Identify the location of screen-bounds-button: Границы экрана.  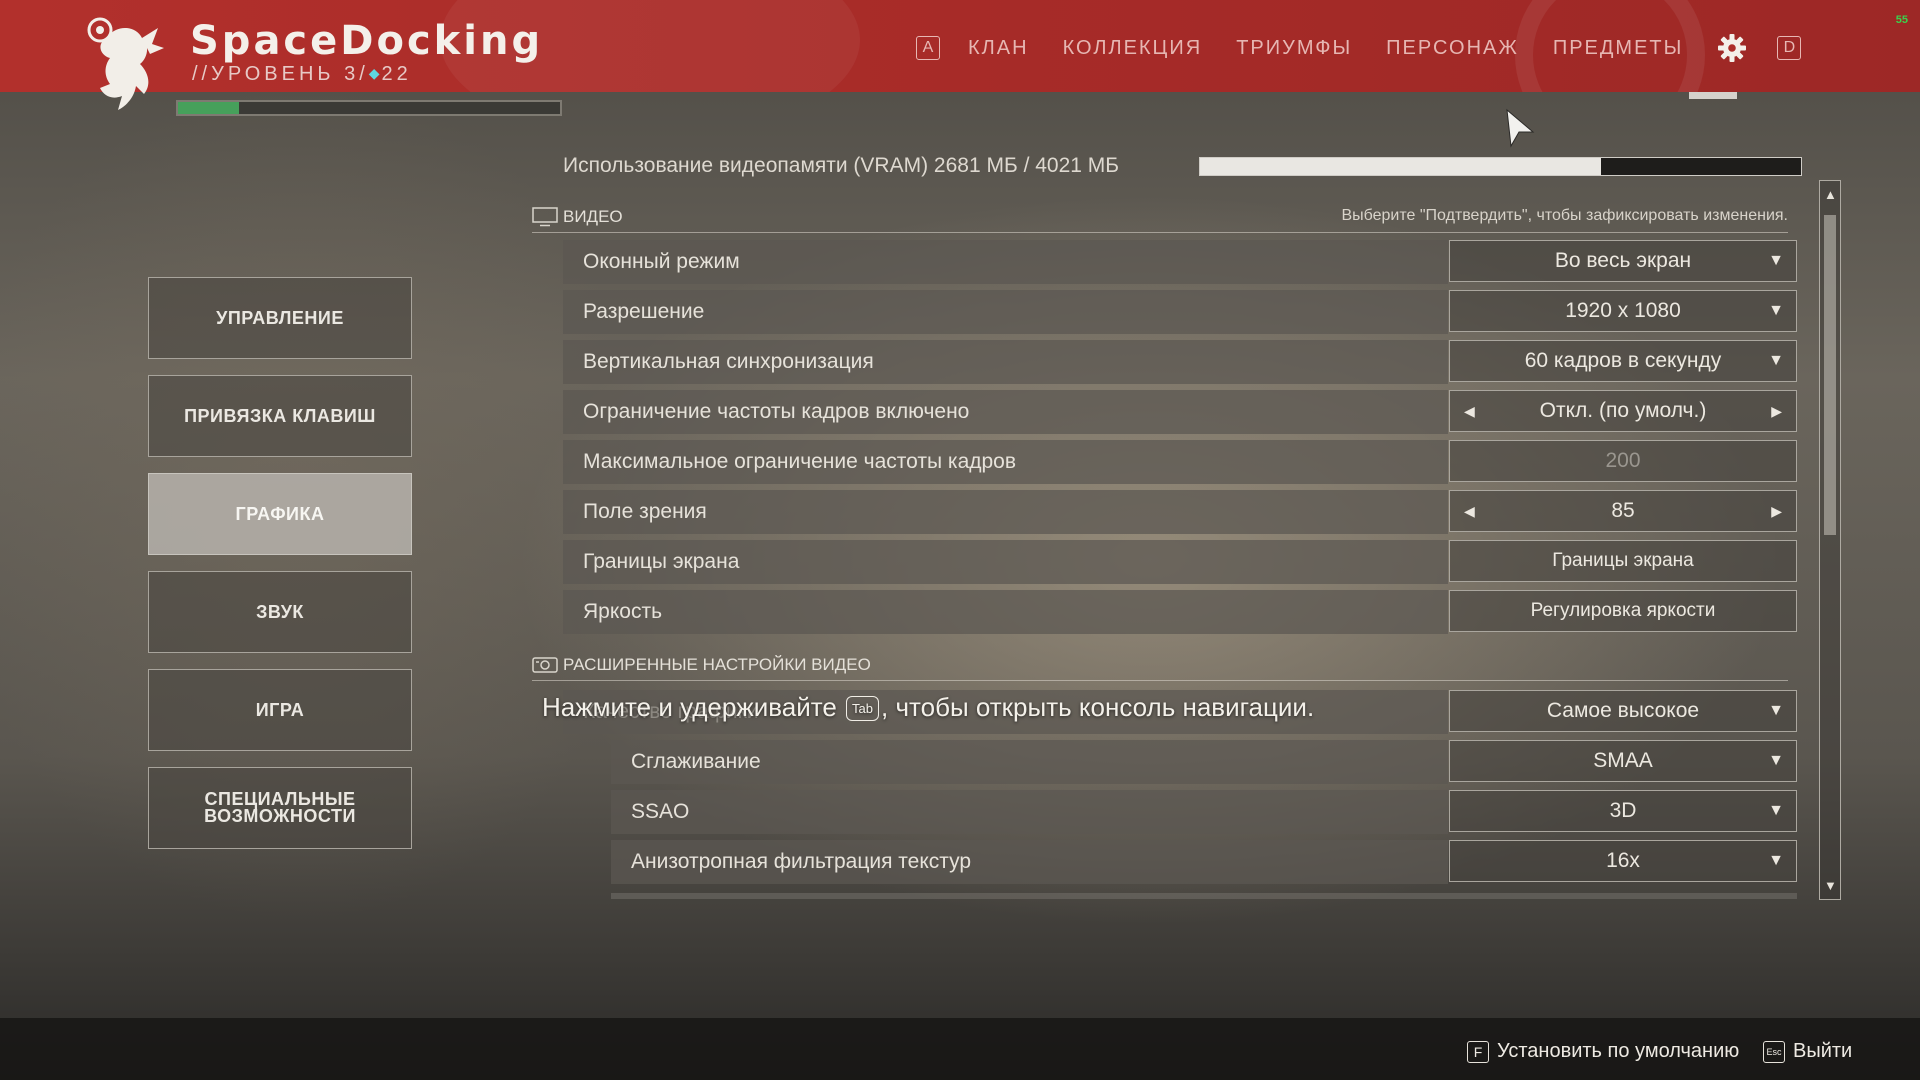
(1623, 561).